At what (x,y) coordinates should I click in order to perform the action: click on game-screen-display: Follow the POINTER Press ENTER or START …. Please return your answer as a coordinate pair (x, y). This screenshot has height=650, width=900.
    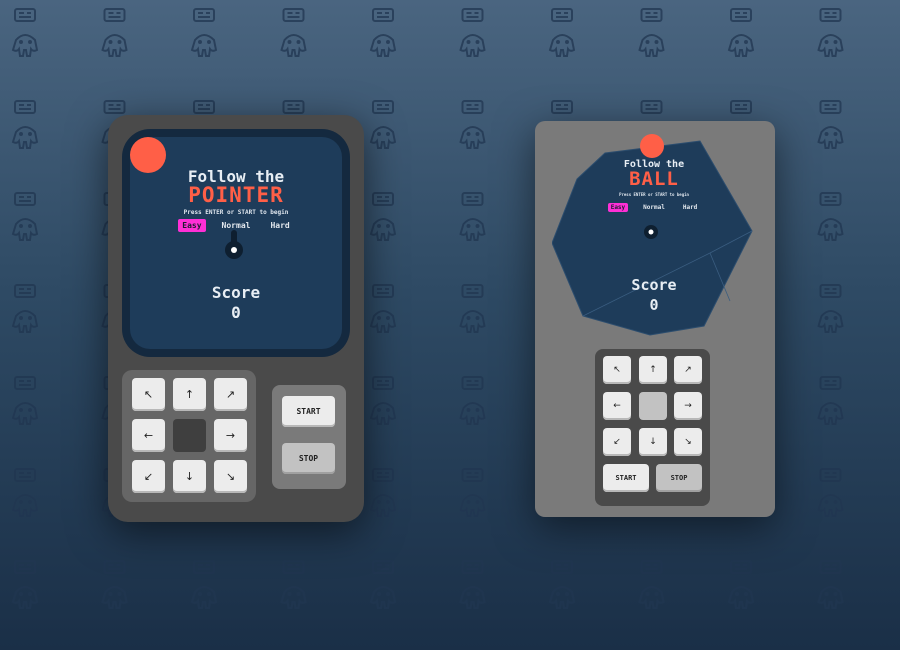
    Looking at the image, I should click on (236, 243).